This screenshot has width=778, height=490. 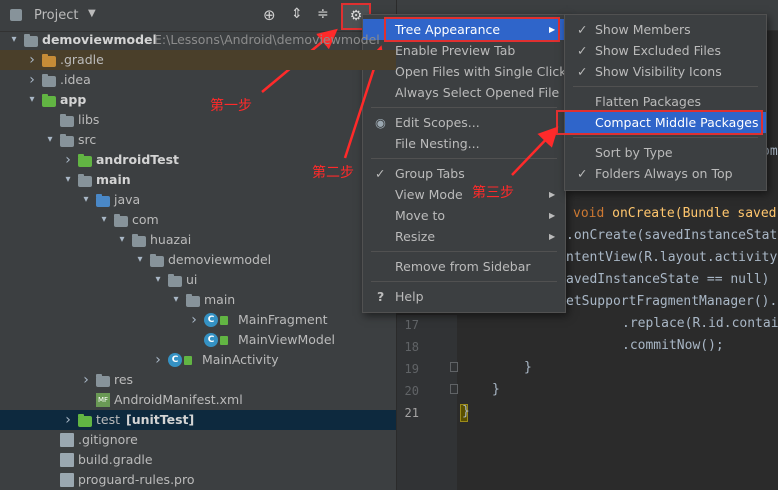 I want to click on annotation-step3: 第三步, so click(x=493, y=193).